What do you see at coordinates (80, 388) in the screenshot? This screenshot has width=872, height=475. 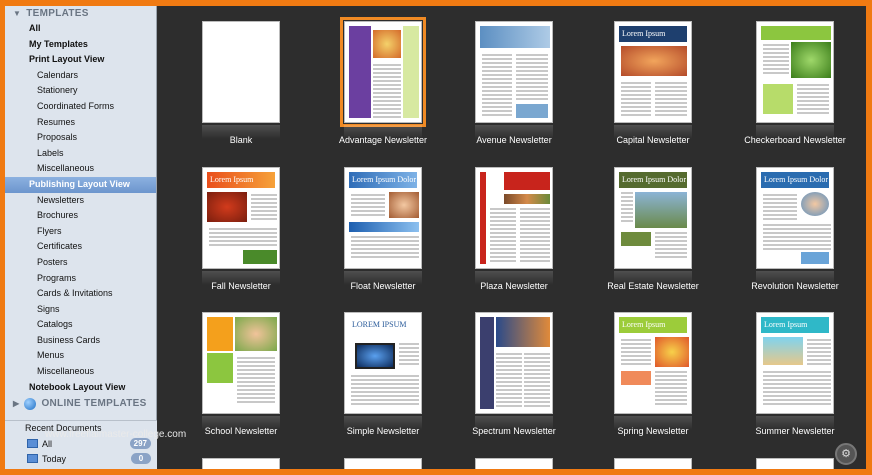 I see `sidebar-item-notebook-layout-view: Notebook Layout View` at bounding box center [80, 388].